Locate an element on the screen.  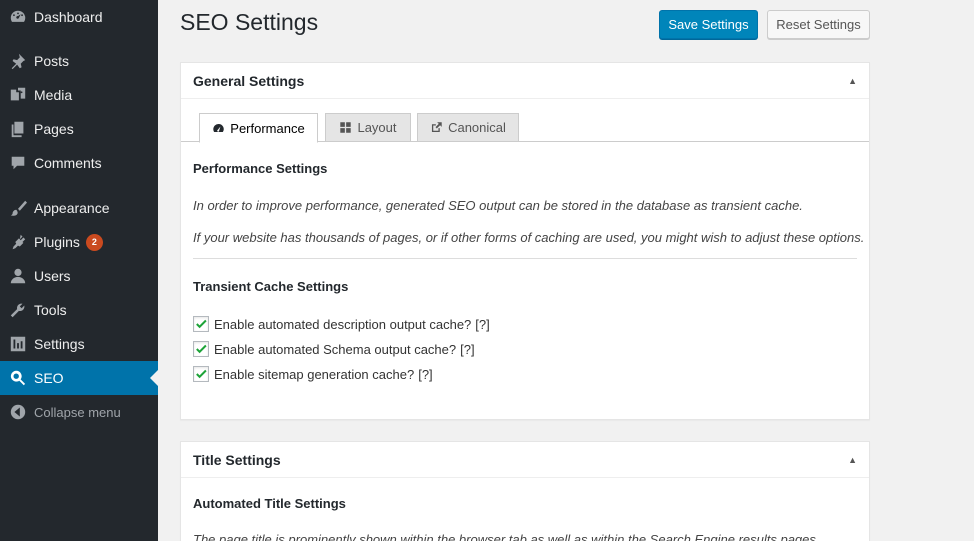
sidebar-item-appearance: Appearance is located at coordinates (79, 208).